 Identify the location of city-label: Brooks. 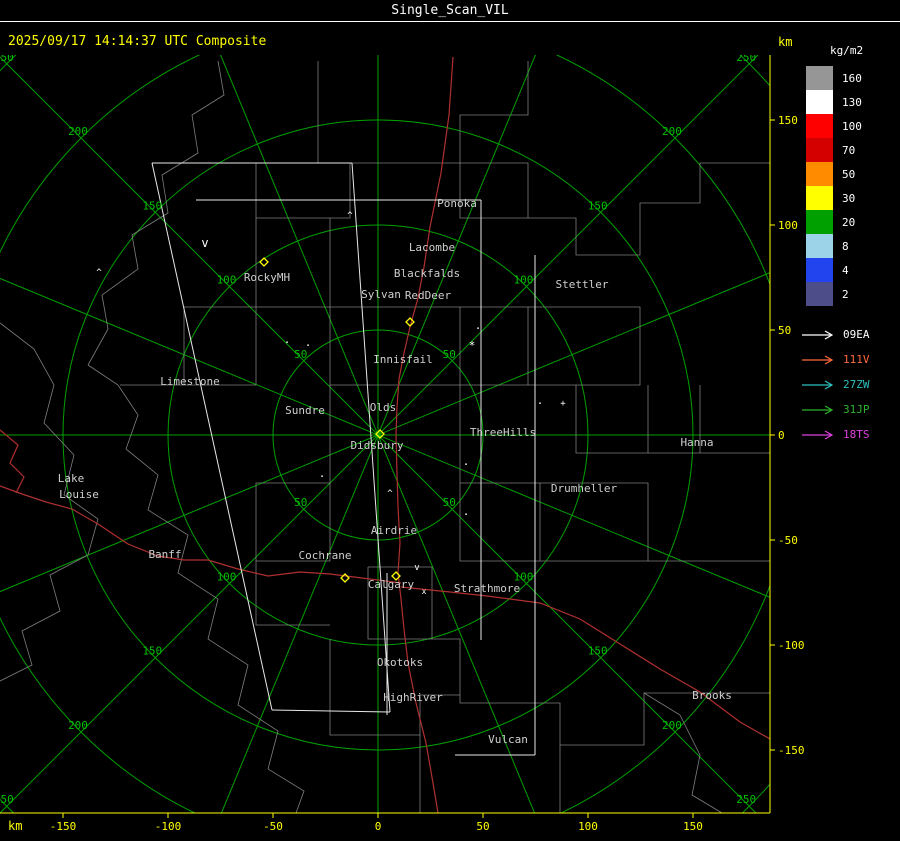
(712, 695).